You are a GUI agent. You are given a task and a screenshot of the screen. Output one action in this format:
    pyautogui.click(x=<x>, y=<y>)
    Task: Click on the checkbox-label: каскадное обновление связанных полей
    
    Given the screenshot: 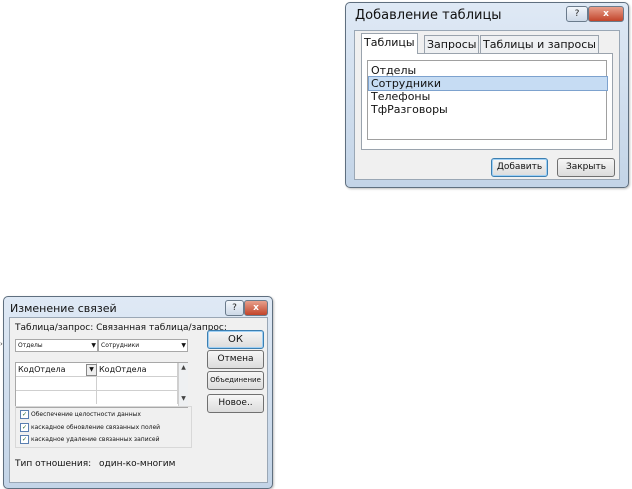 What is the action you would take?
    pyautogui.click(x=96, y=427)
    